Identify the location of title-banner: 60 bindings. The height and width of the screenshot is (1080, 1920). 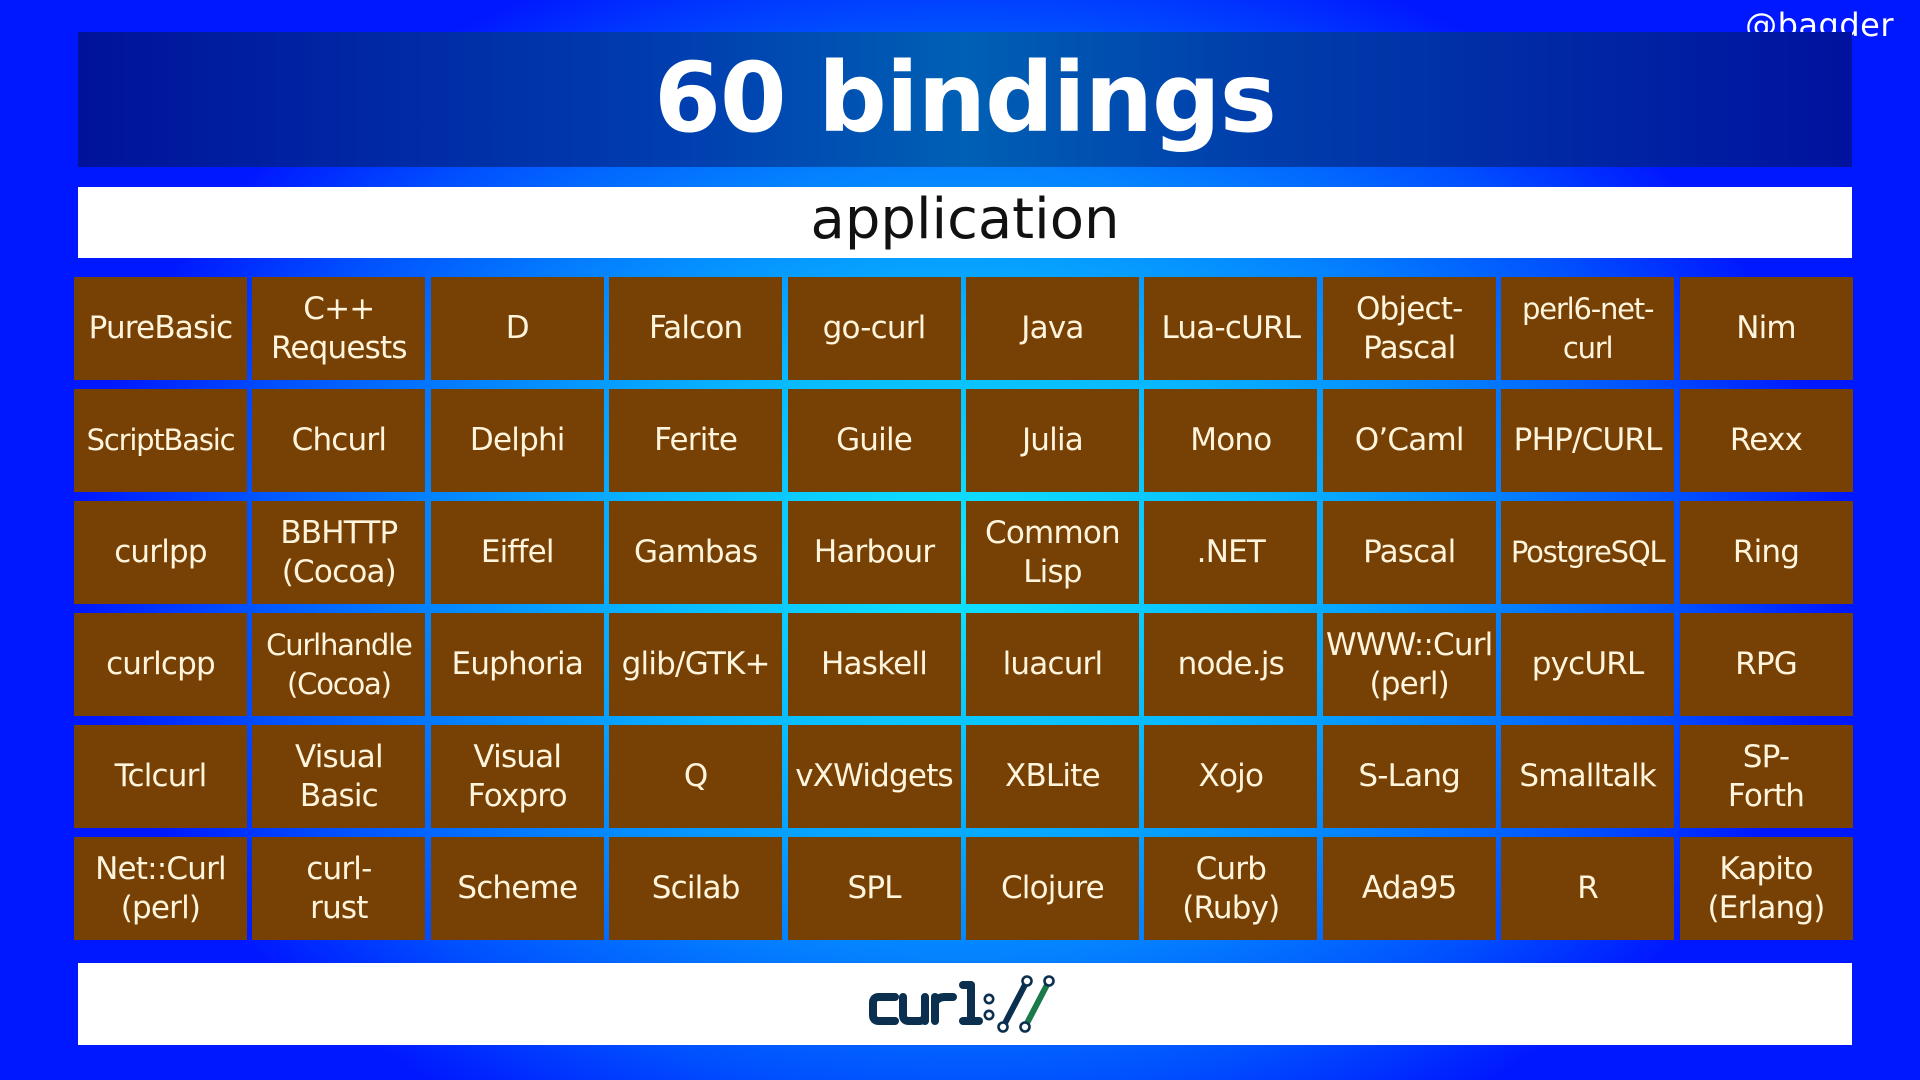
(965, 99).